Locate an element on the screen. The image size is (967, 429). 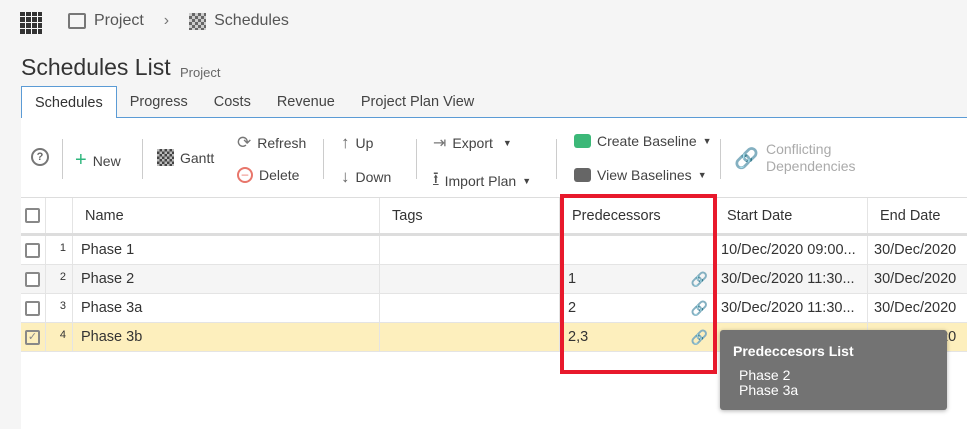
row-name: Phase 1 is located at coordinates (226, 250).